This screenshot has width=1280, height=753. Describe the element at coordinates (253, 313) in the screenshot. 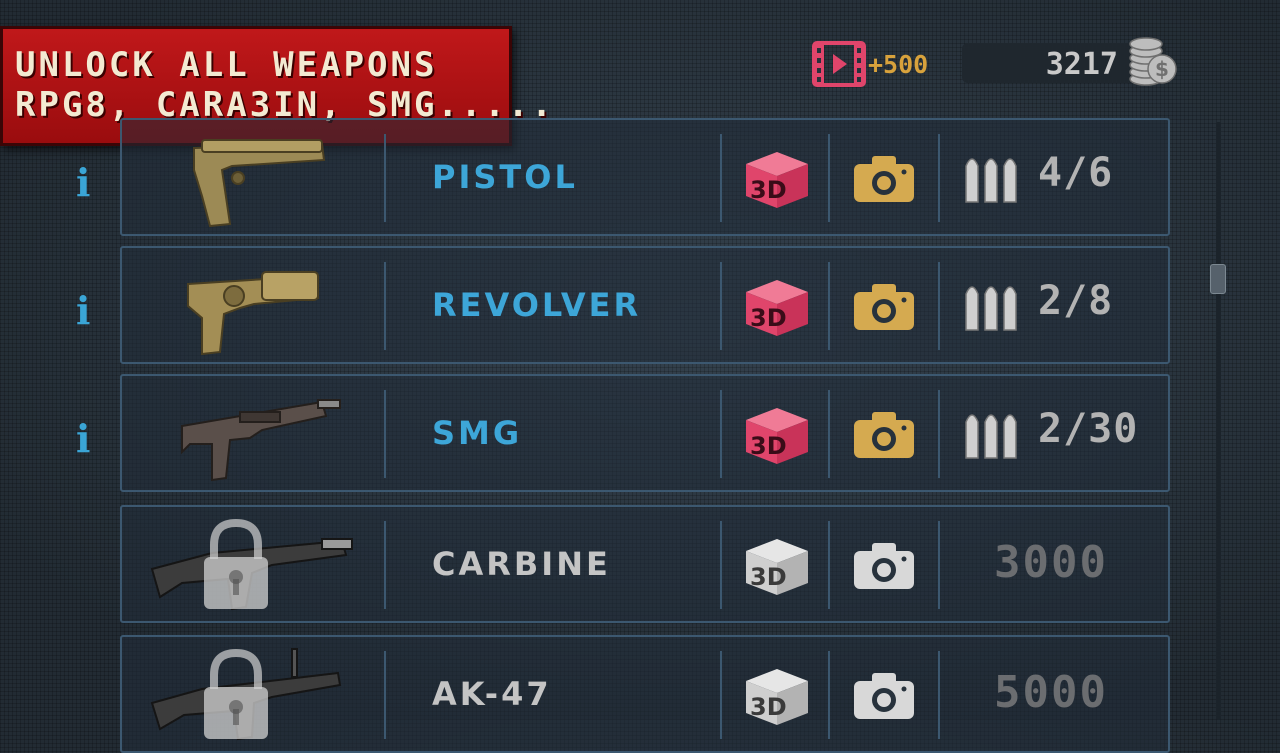

I see `revolver-image` at that location.